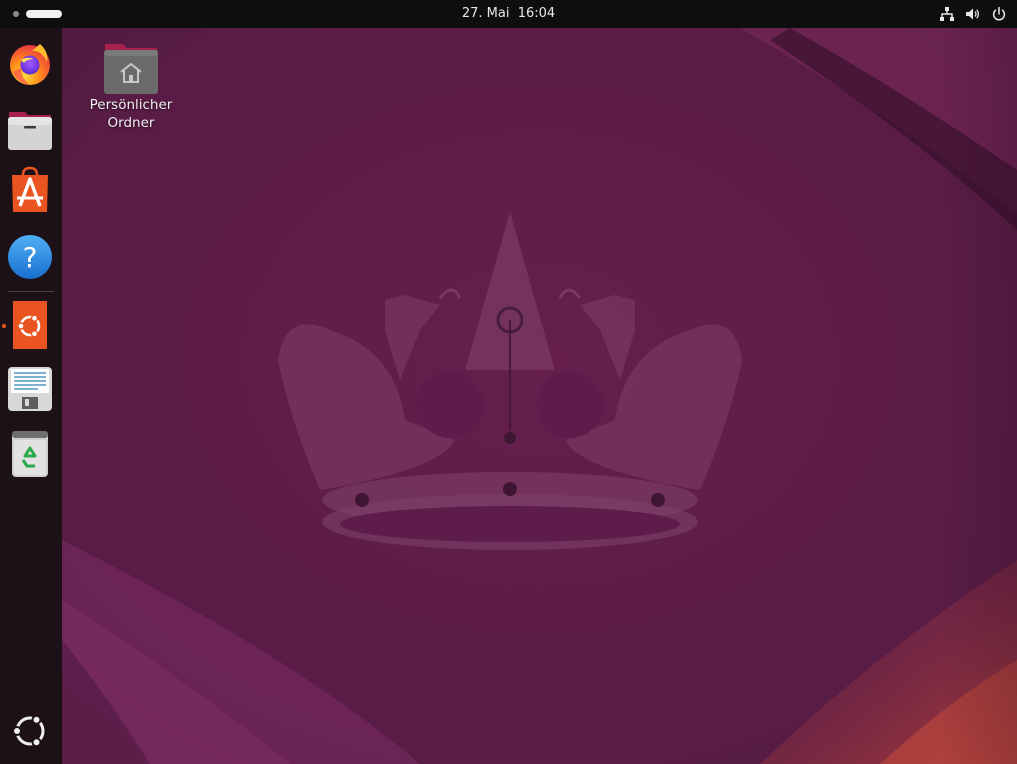 The image size is (1017, 764). I want to click on running-indicator, so click(4, 326).